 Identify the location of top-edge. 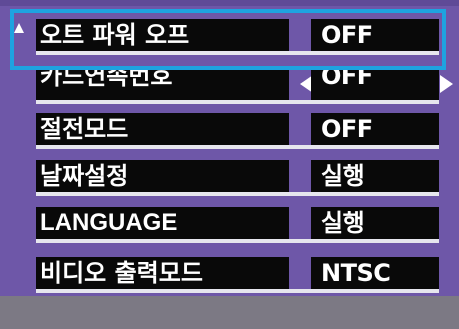
(229, 3).